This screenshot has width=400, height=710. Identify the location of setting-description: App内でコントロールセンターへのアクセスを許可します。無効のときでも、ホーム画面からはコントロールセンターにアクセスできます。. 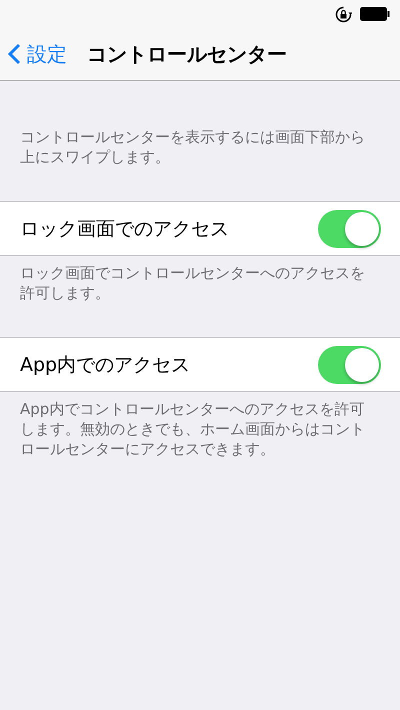
(192, 429).